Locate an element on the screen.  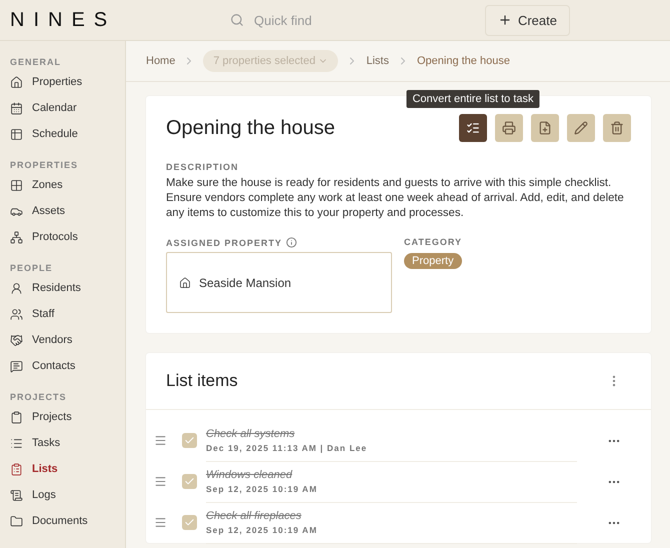
field-label: CATEGORY is located at coordinates (433, 242).